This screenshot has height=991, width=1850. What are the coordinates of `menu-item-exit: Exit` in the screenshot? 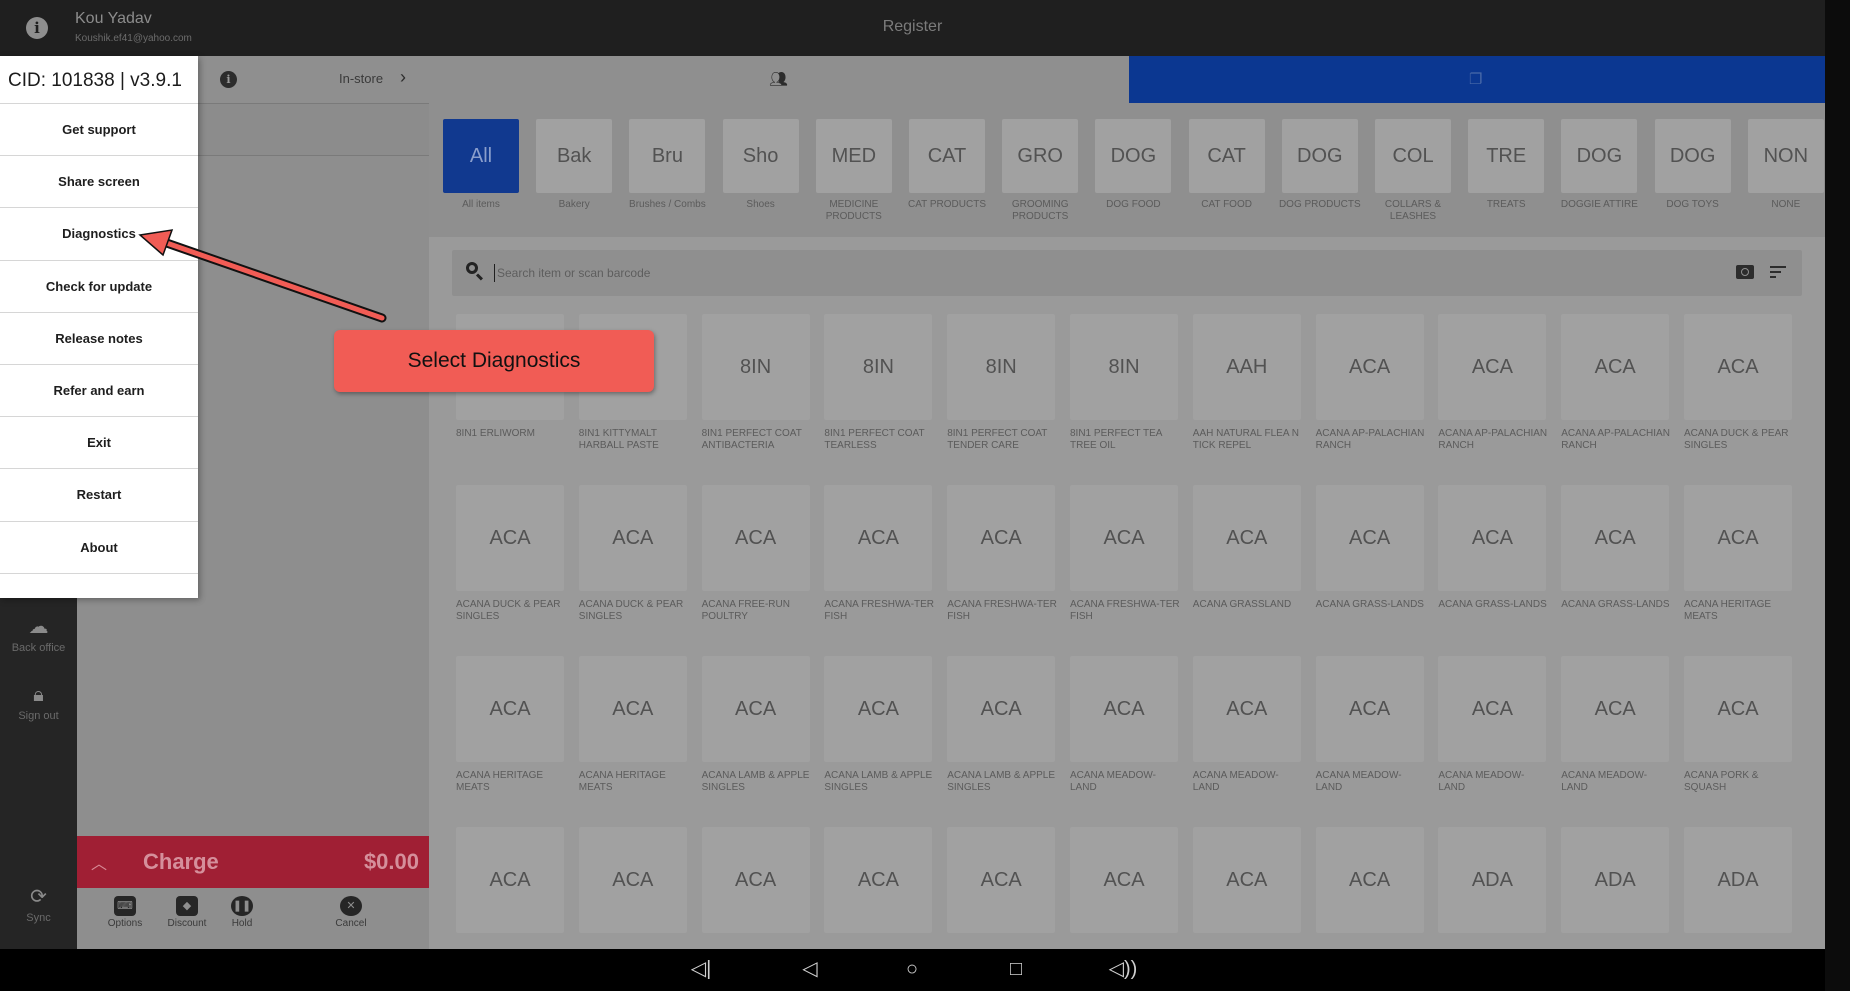 It's located at (99, 443).